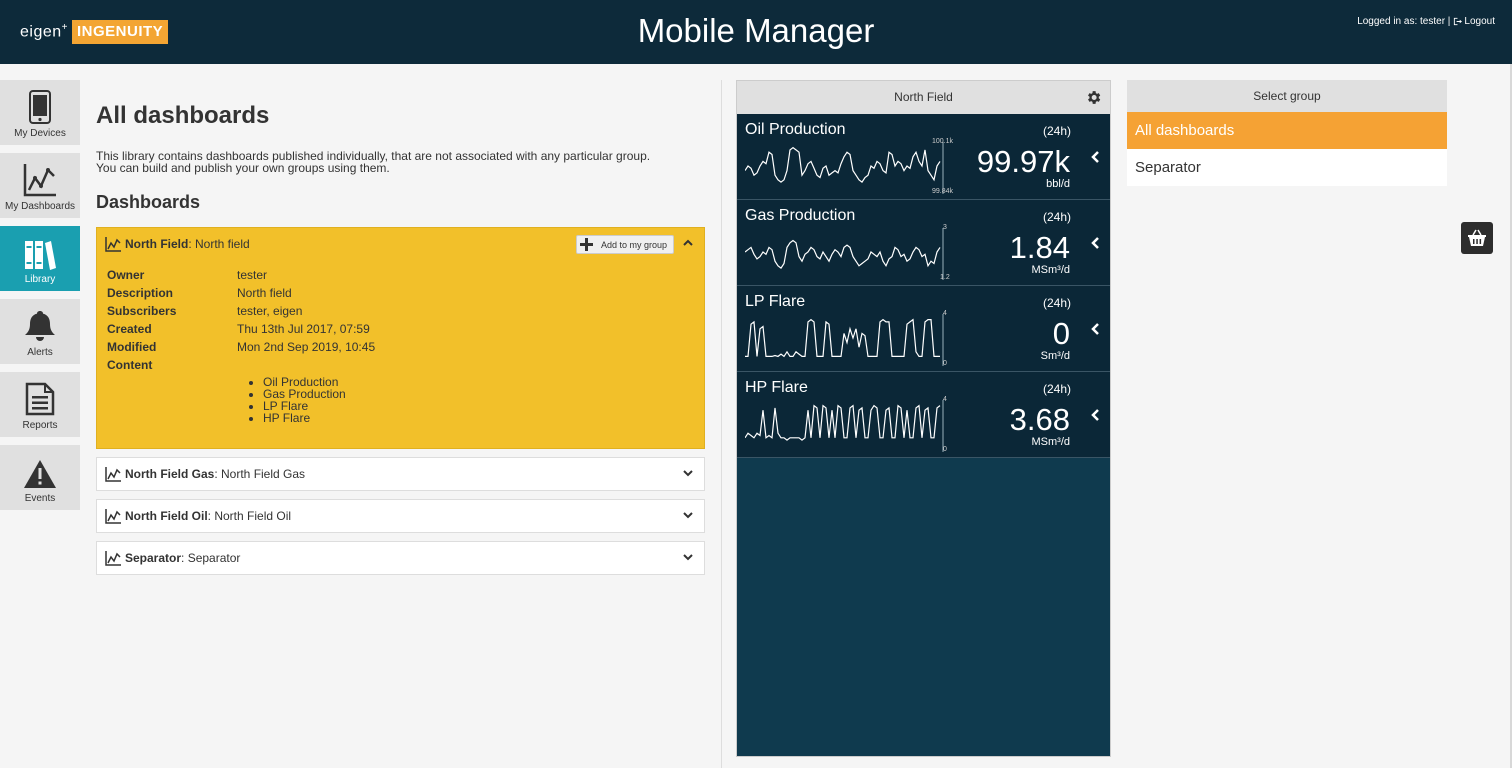  Describe the element at coordinates (148, 202) in the screenshot. I see `dashboards-subtitle: Dashboards` at that location.